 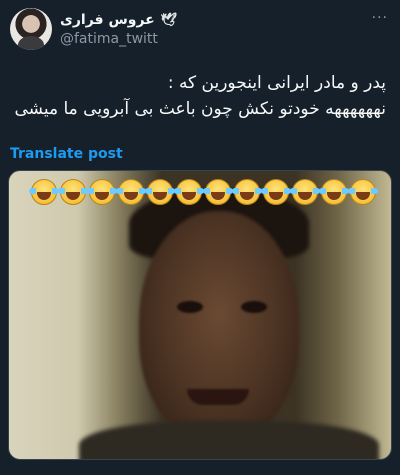 What do you see at coordinates (31, 29) in the screenshot?
I see `avatar` at bounding box center [31, 29].